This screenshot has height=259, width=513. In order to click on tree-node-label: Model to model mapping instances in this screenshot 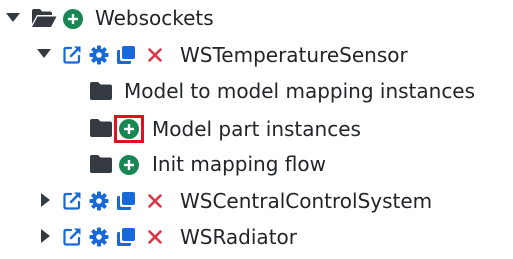, I will do `click(299, 91)`.